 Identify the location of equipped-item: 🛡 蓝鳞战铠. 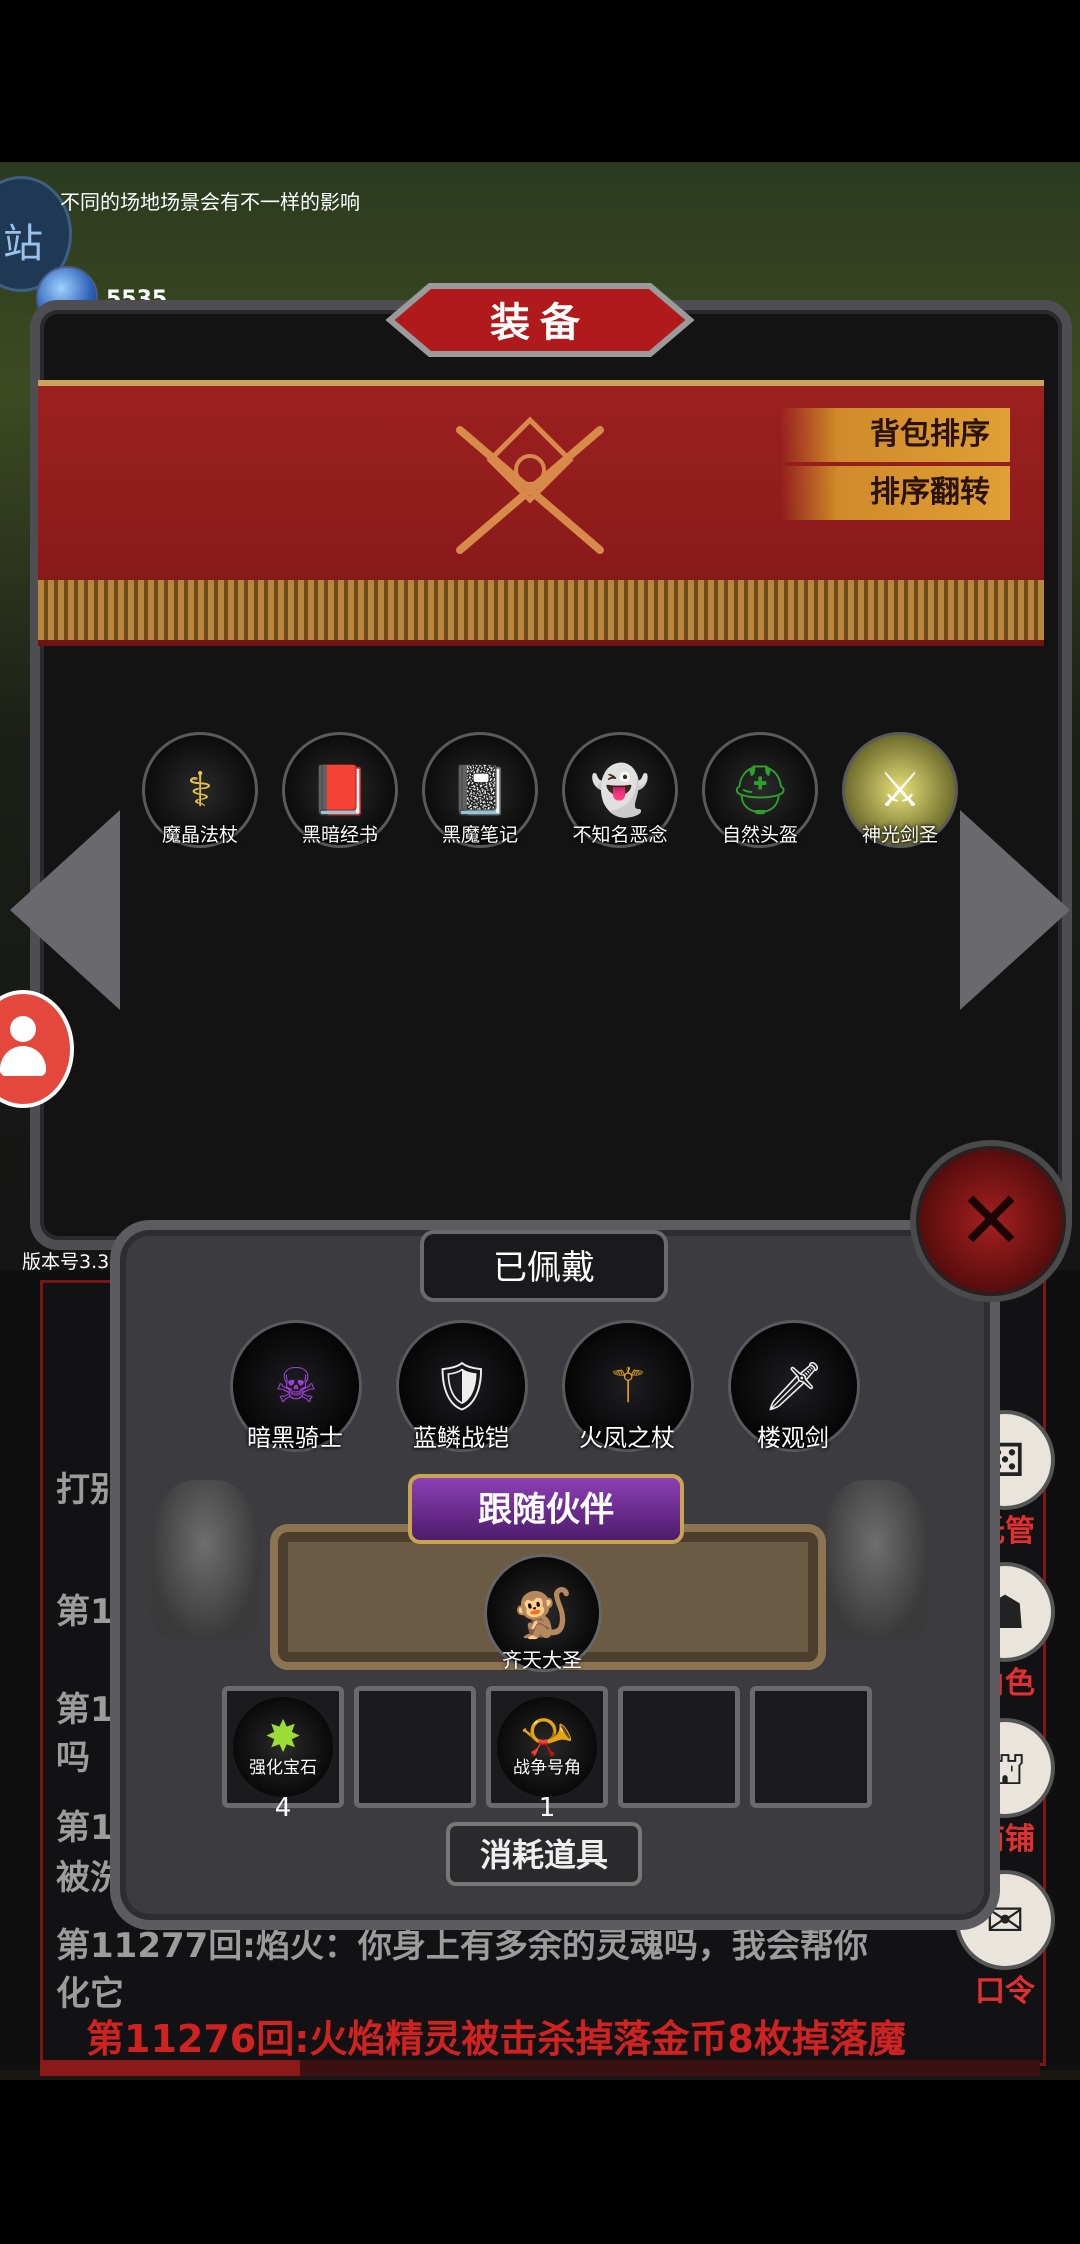
(462, 1386).